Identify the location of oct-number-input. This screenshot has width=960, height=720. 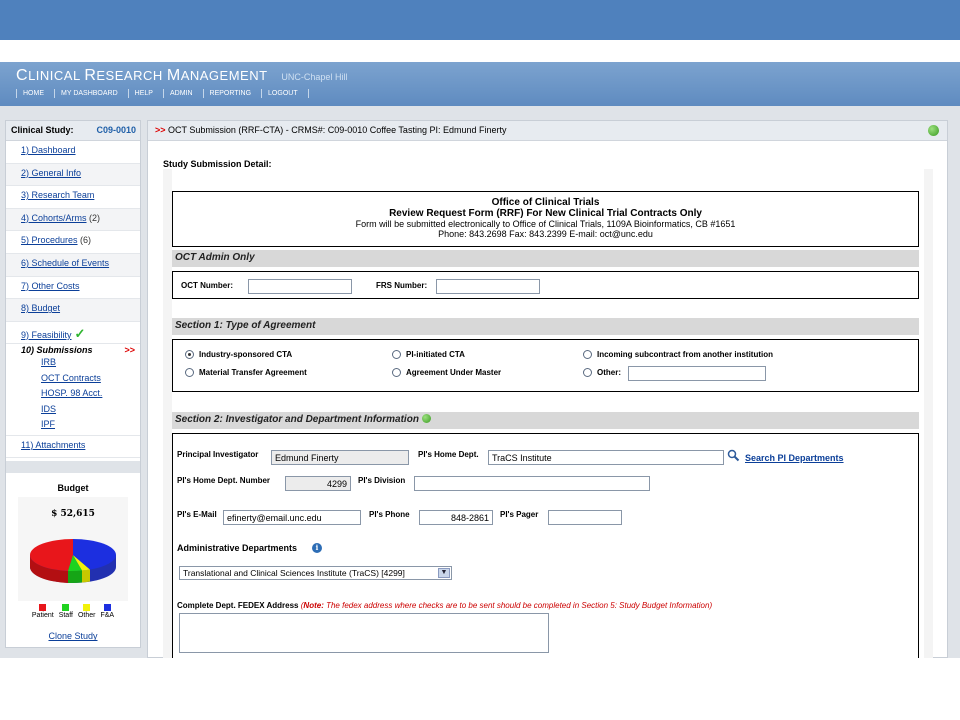
(300, 286).